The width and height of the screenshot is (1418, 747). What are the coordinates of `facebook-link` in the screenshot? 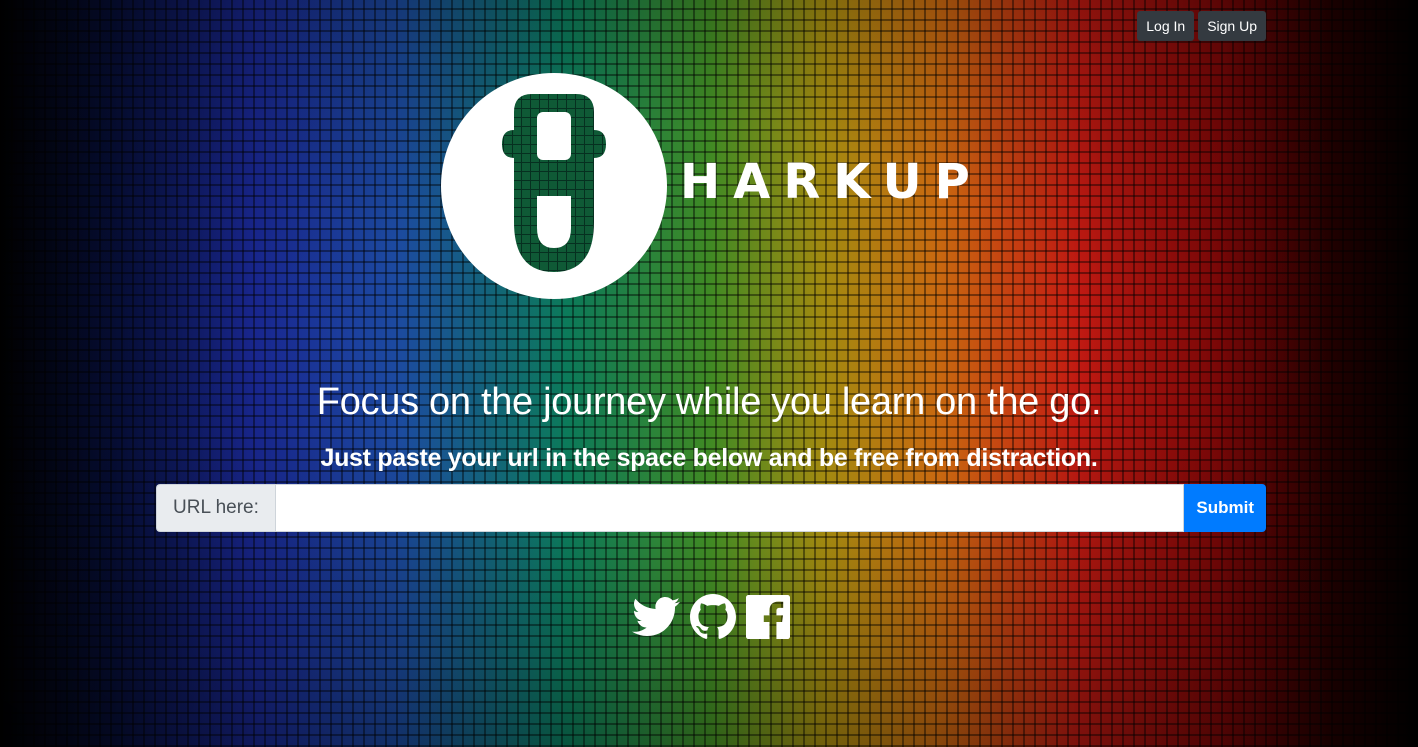 It's located at (768, 619).